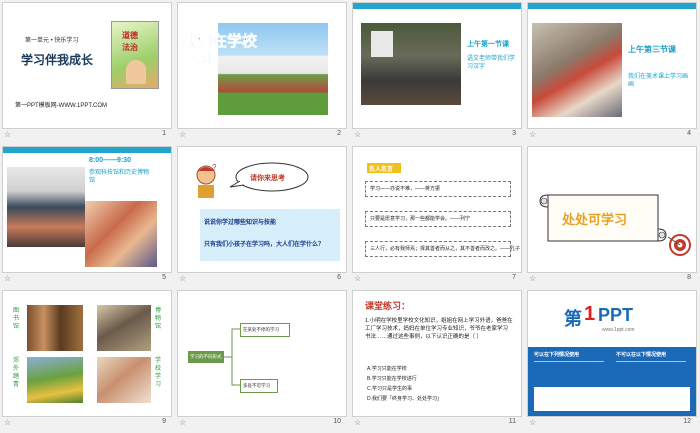 Image resolution: width=700 pixels, height=433 pixels. What do you see at coordinates (339, 277) in the screenshot?
I see `slide-number: 6` at bounding box center [339, 277].